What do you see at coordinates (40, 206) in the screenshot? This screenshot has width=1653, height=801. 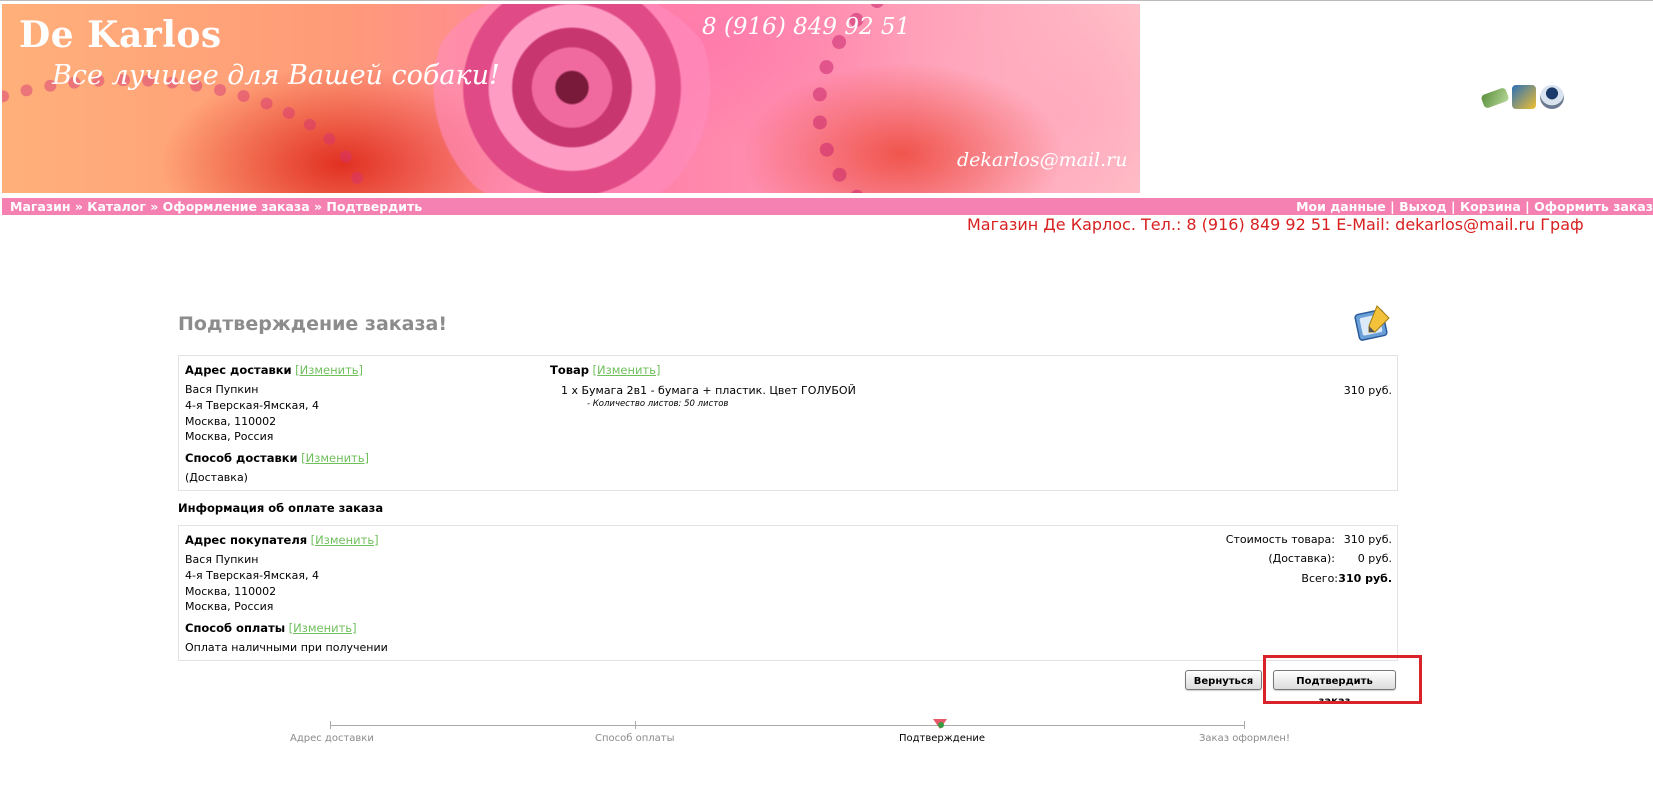 I see `breadcrumb-shop: Магазин` at bounding box center [40, 206].